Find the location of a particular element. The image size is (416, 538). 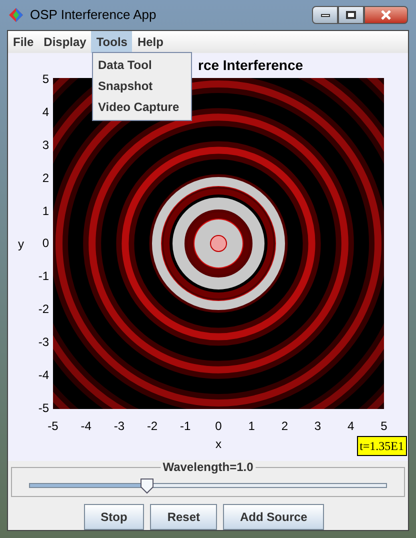

menu-item: File is located at coordinates (23, 42).